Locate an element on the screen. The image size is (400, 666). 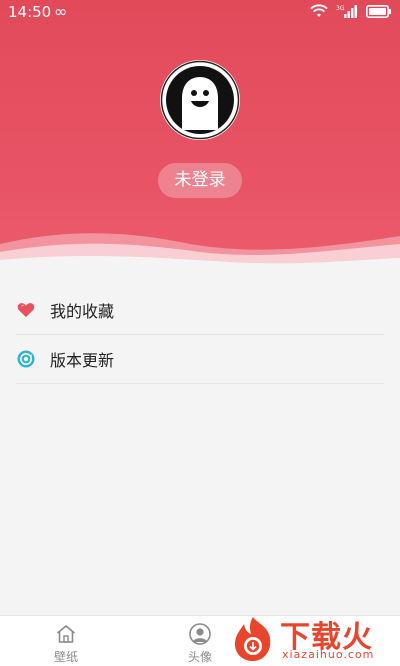
status-bar: 14:50 ∞ 3G is located at coordinates (200, 12).